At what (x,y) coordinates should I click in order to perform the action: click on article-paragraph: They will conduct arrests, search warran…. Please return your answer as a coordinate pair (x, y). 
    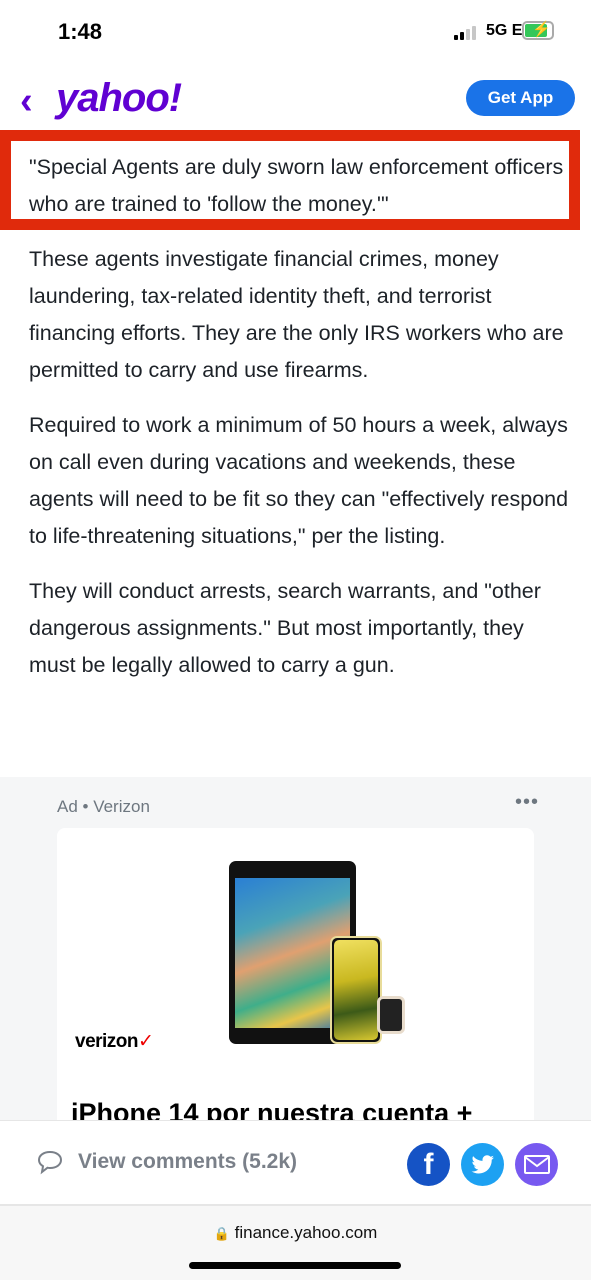
    Looking at the image, I should click on (285, 628).